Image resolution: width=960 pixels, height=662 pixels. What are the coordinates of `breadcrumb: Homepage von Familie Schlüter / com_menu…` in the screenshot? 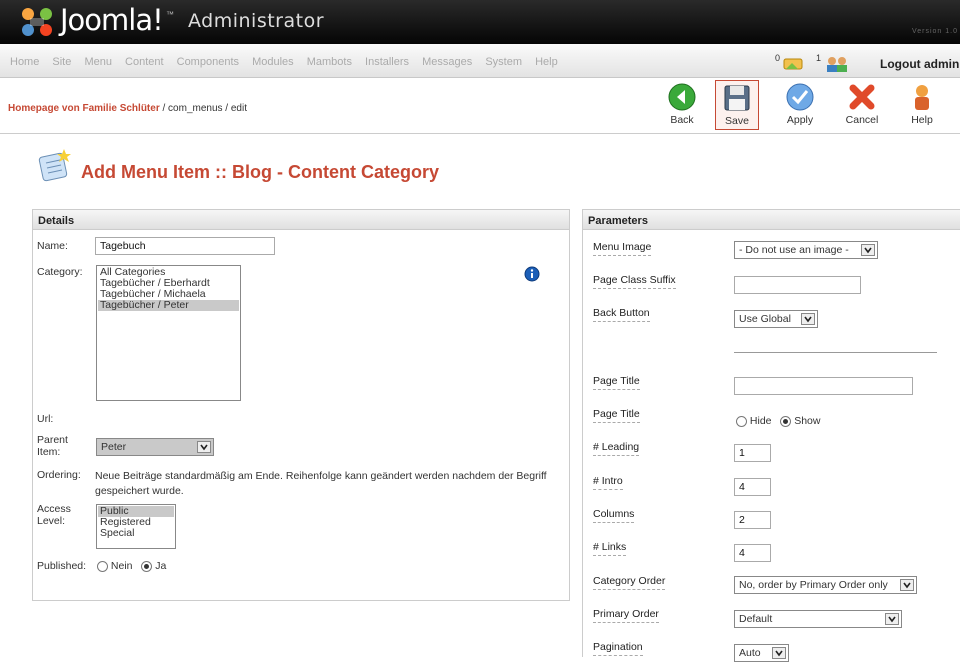 It's located at (127, 108).